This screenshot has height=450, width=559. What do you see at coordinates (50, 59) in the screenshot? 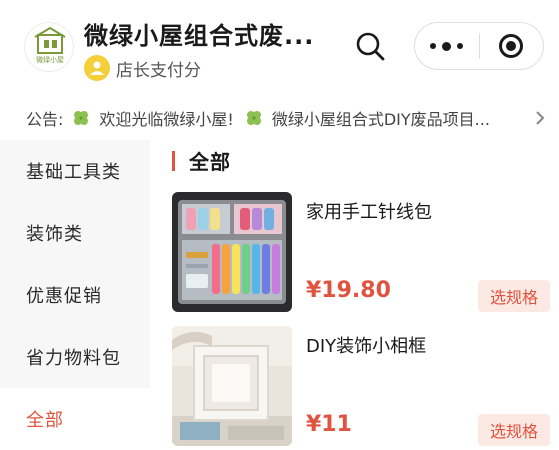
I see `logo-text: 微绿小屋` at bounding box center [50, 59].